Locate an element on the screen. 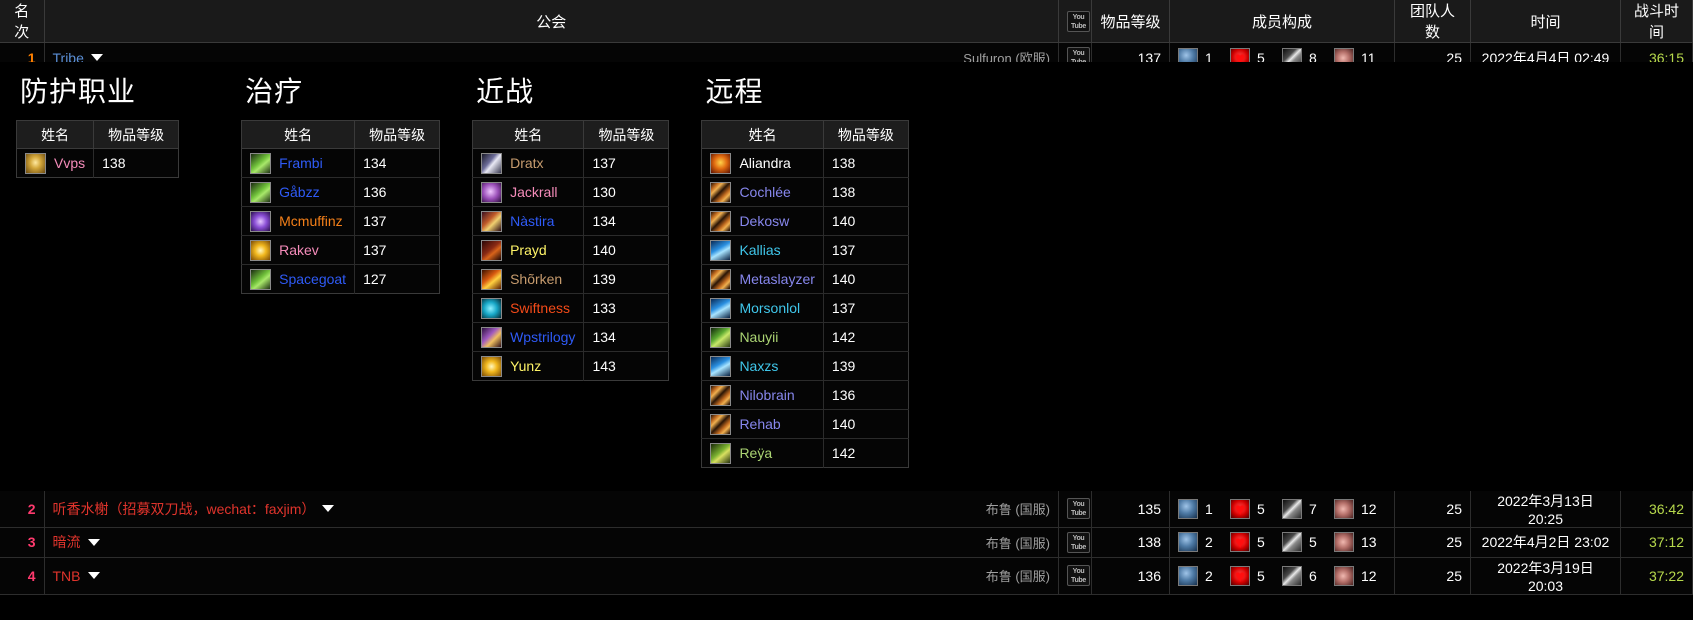 This screenshot has height=620, width=1693. player-name-link: Aliandra is located at coordinates (764, 163).